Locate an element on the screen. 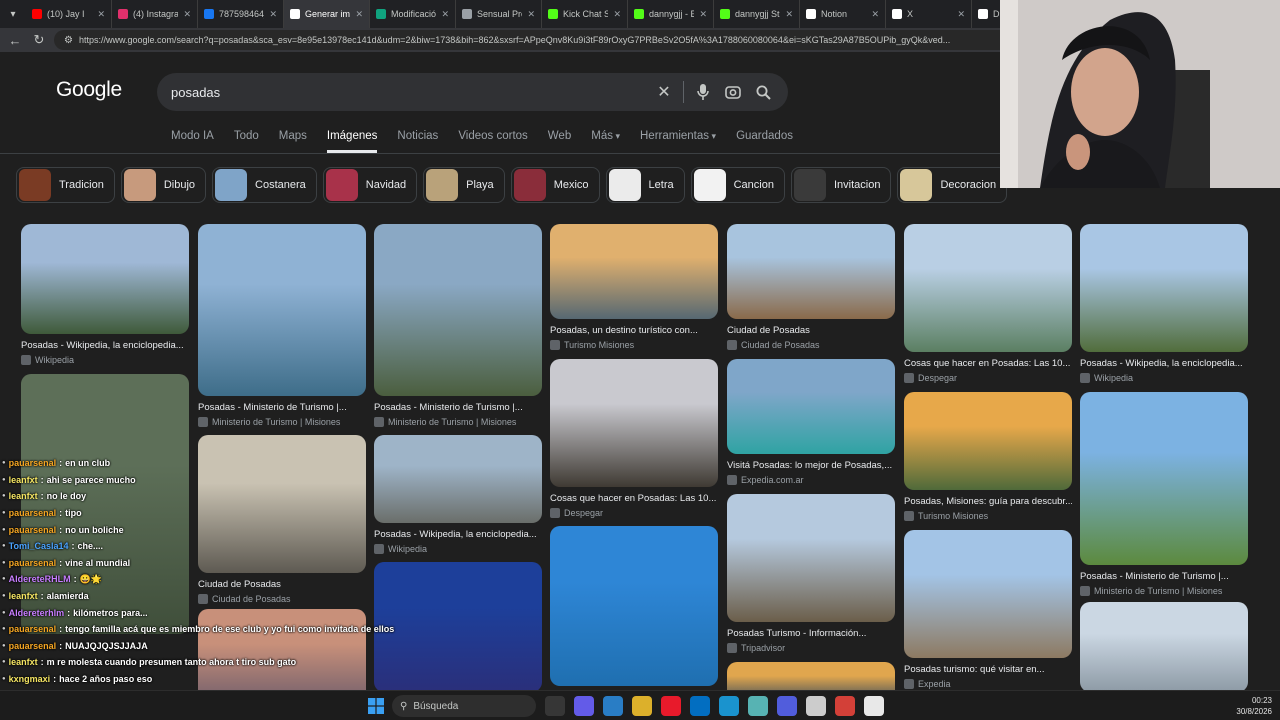  result-source: Expedia is located at coordinates (988, 684).